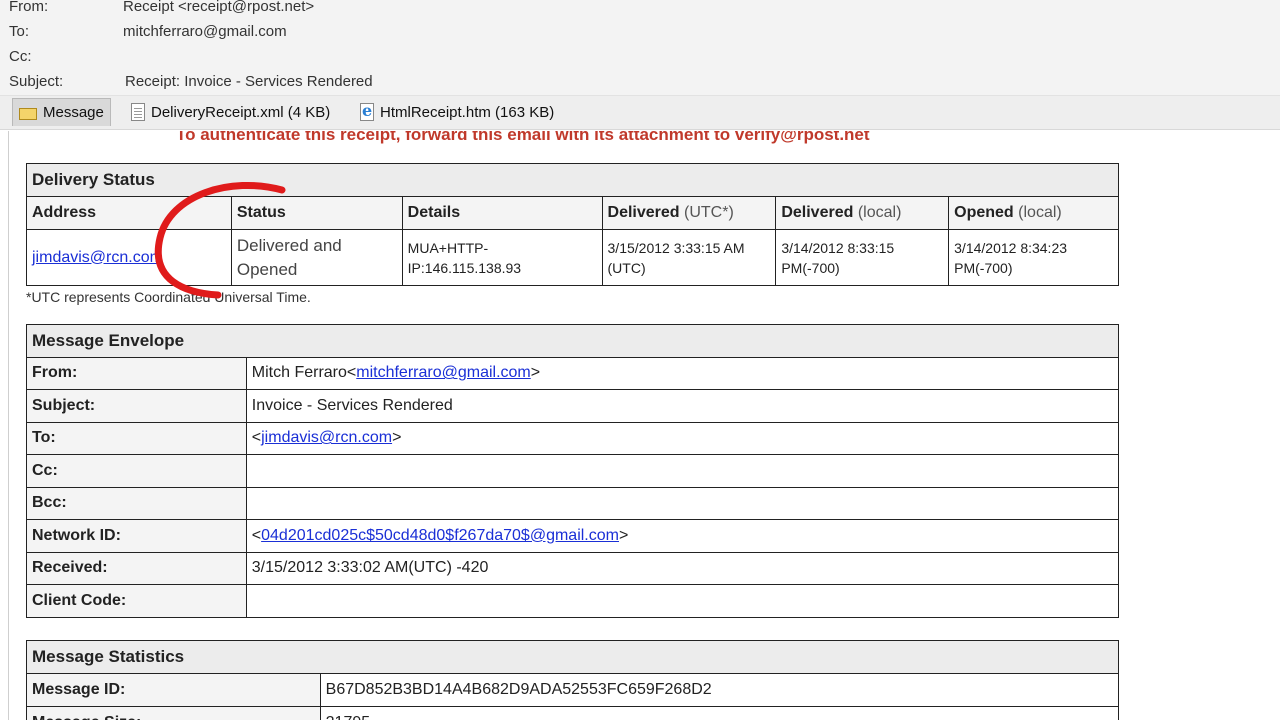 The image size is (1280, 720). I want to click on table-row: To: <jimdavis@rcn.com>, so click(573, 438).